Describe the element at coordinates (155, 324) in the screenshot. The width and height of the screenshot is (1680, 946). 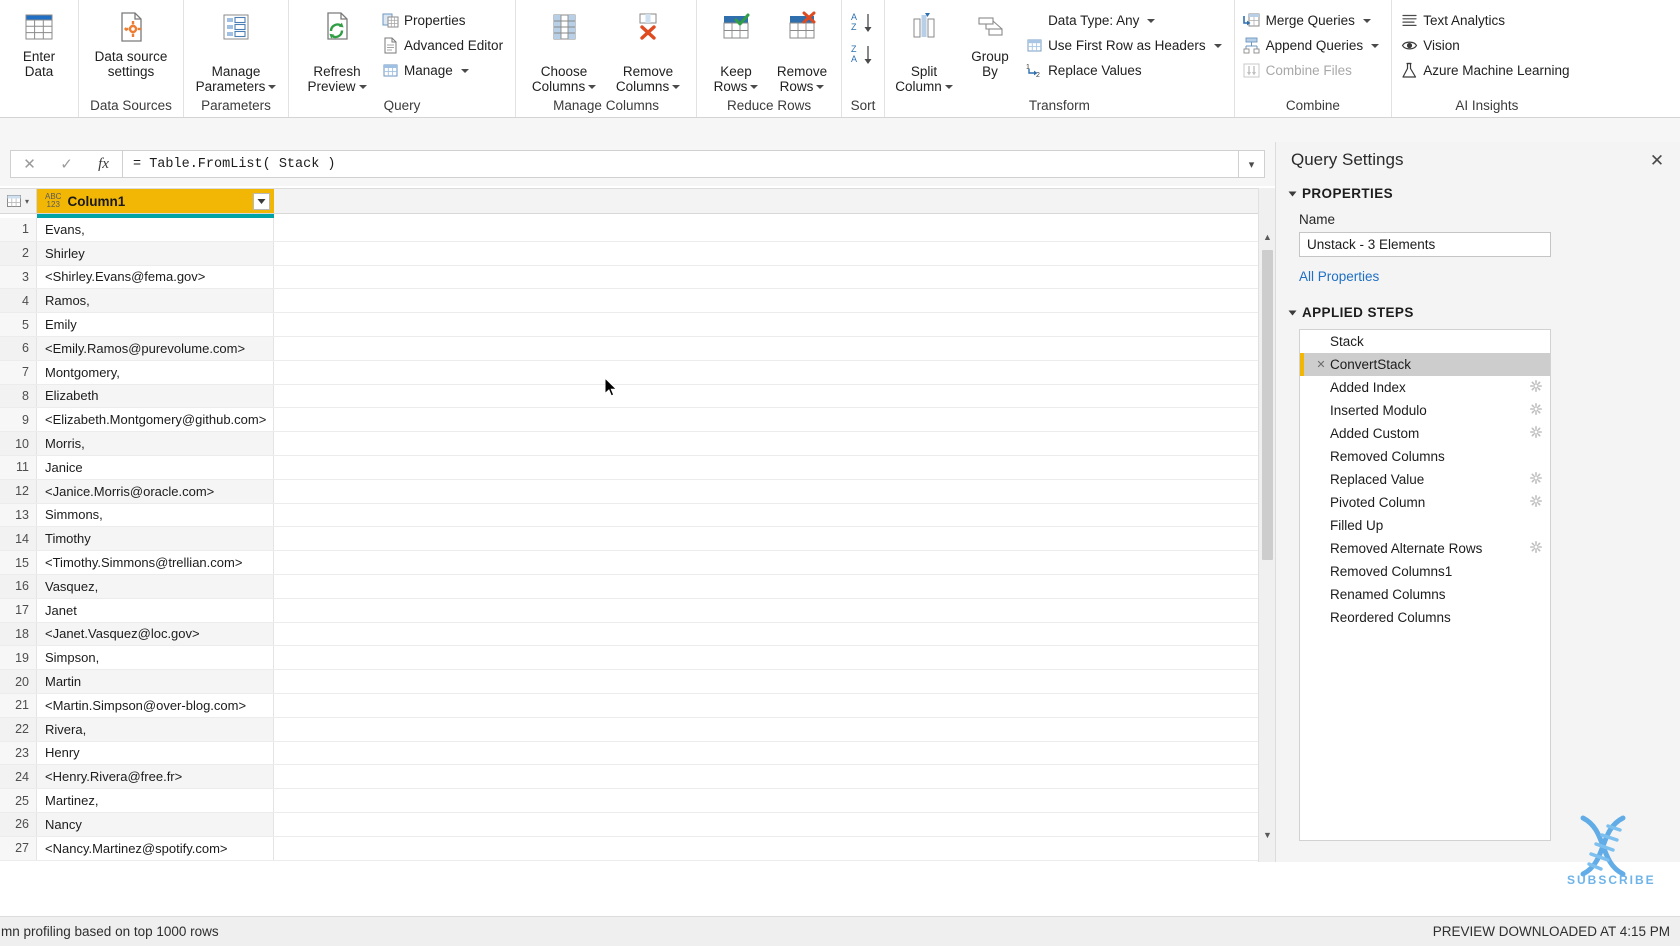
I see `table-cell: Emily` at that location.